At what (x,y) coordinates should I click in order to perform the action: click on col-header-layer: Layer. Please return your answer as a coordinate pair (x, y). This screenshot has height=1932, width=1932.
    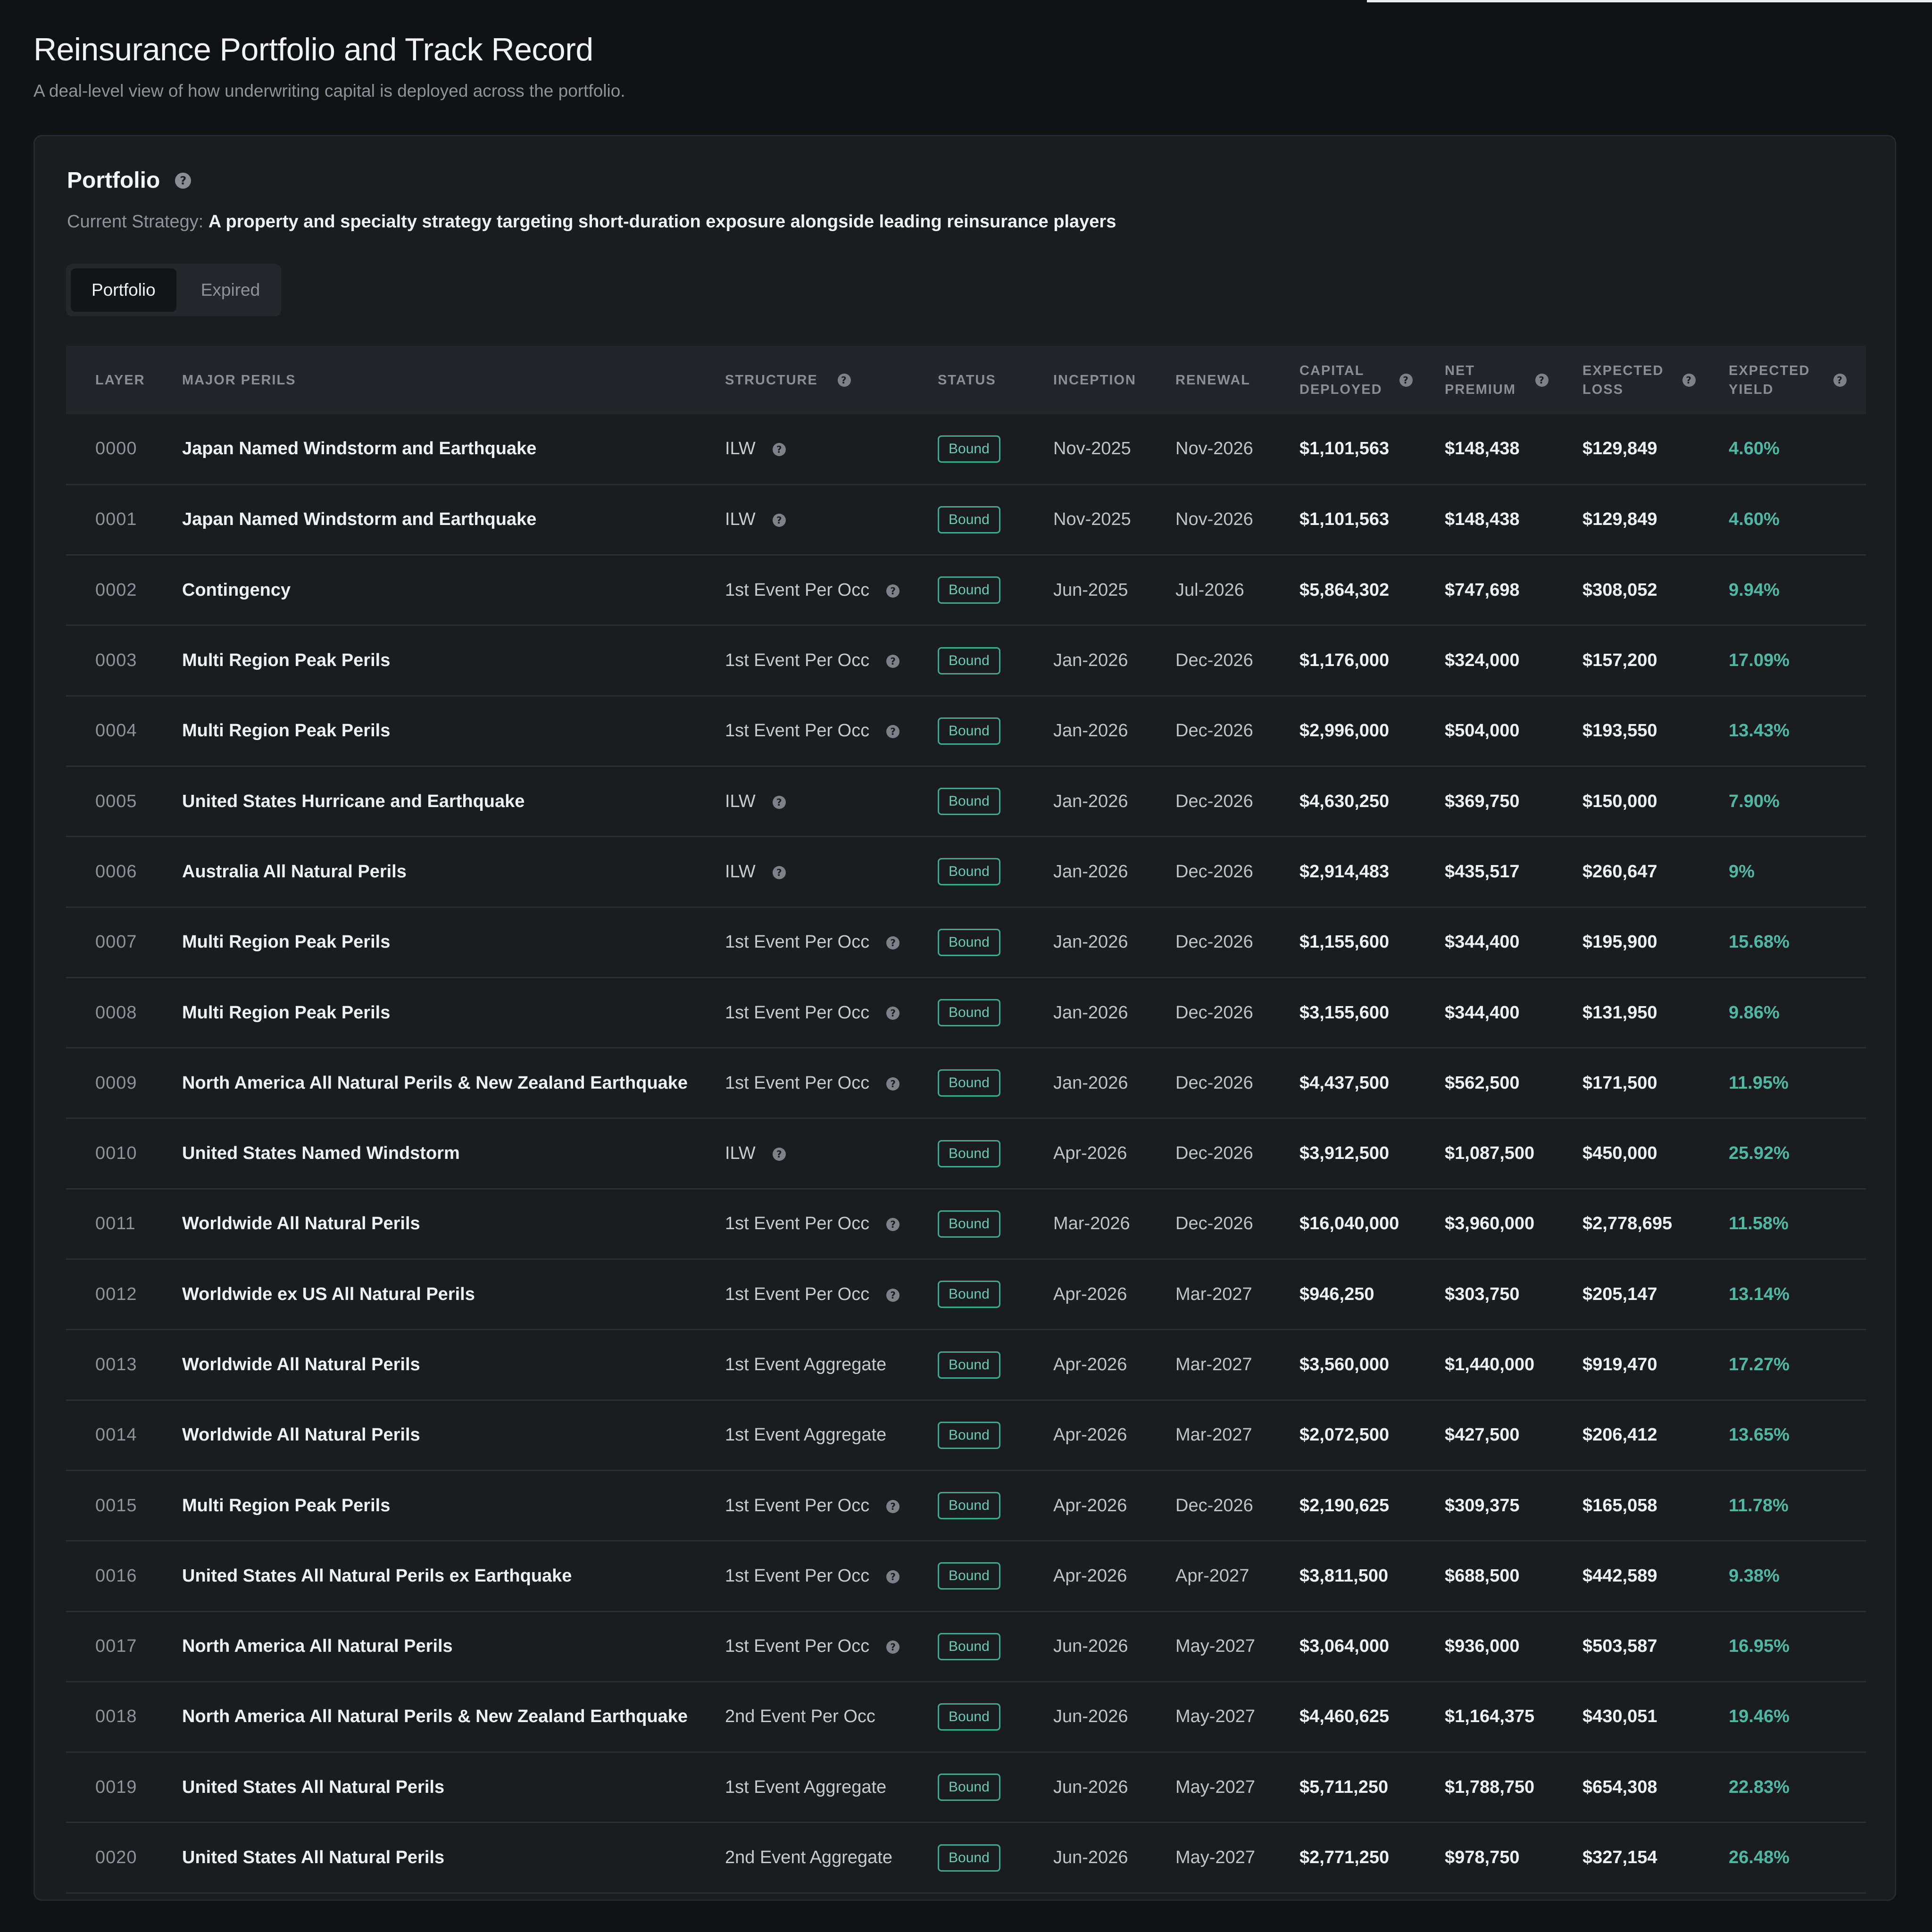
    Looking at the image, I should click on (109, 380).